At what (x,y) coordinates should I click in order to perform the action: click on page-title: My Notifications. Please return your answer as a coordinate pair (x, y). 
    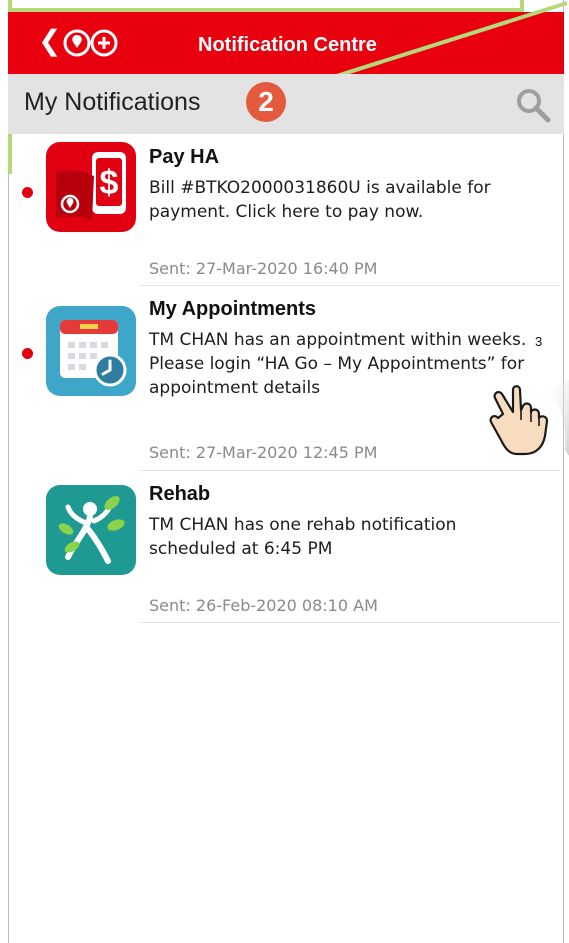
    Looking at the image, I should click on (112, 102).